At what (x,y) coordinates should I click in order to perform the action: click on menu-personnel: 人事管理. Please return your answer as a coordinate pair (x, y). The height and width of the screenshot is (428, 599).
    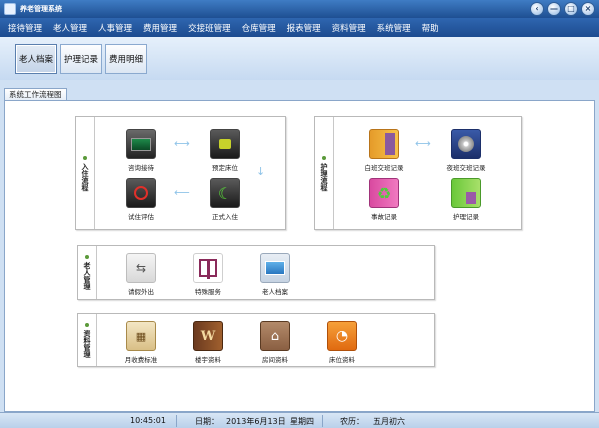
    Looking at the image, I should click on (115, 28).